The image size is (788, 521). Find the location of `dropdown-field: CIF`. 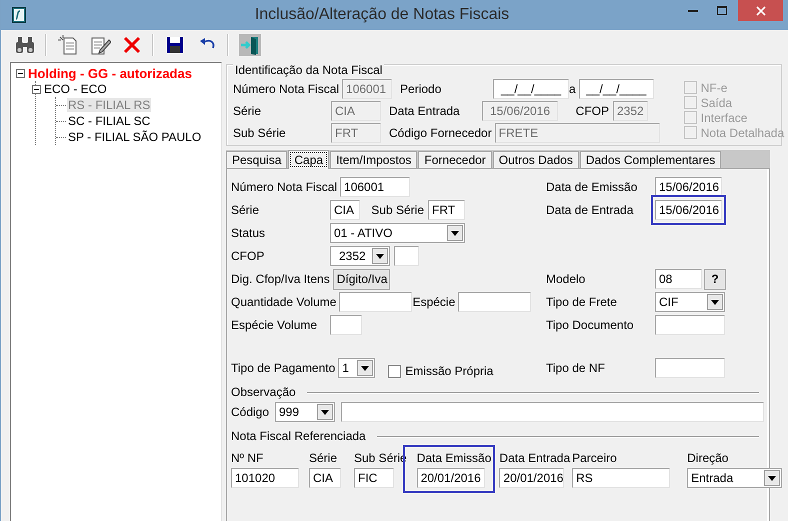

dropdown-field: CIF is located at coordinates (690, 302).